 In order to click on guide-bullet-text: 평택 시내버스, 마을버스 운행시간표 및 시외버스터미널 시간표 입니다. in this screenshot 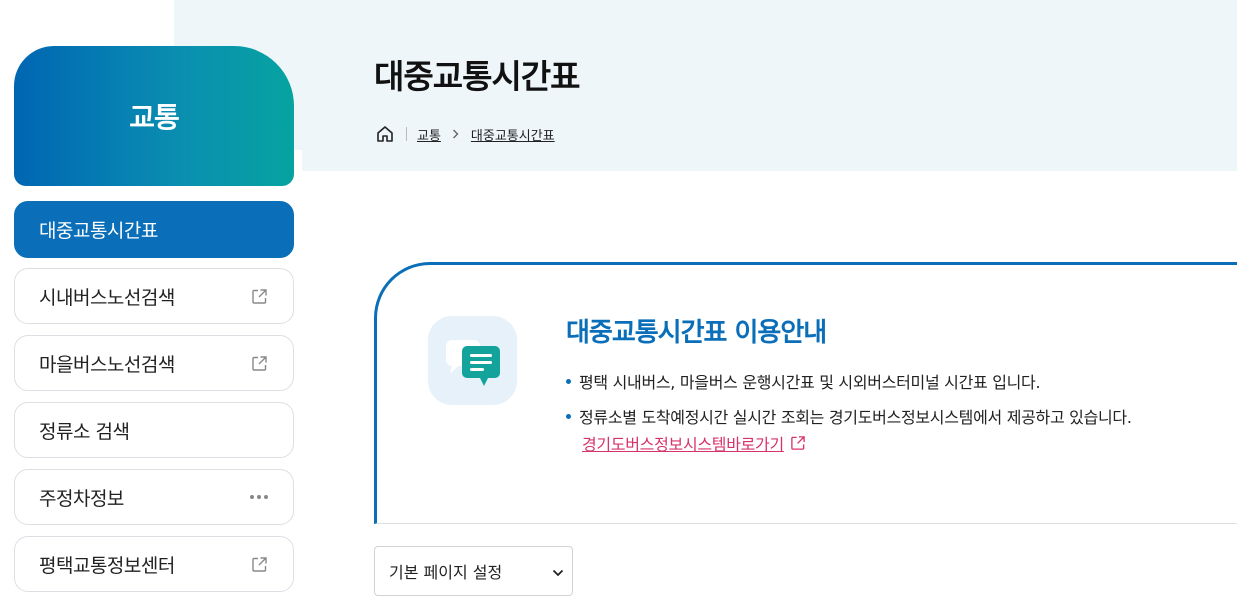, I will do `click(810, 382)`.